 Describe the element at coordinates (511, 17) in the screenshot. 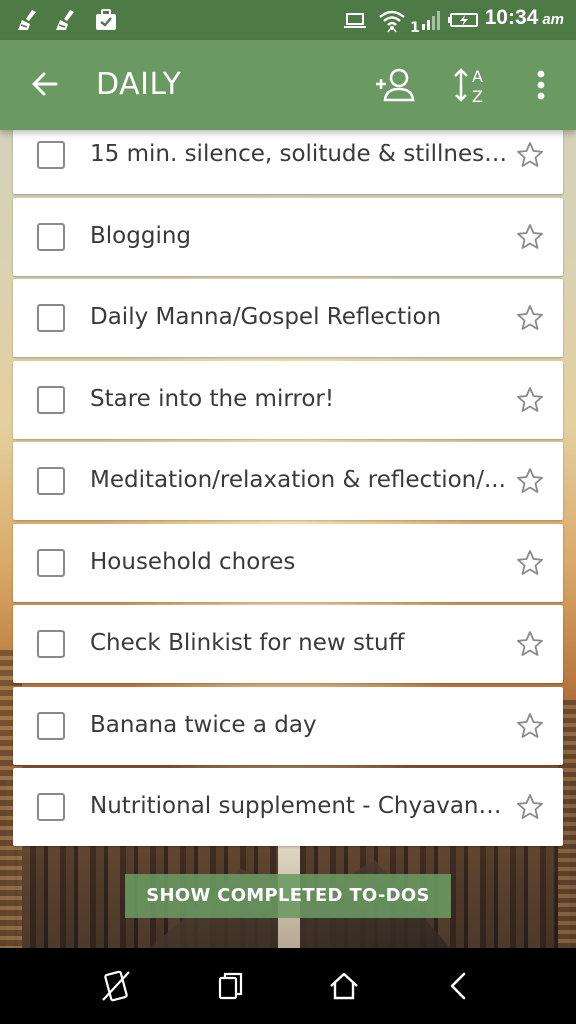

I see `time-text: 10:34` at that location.